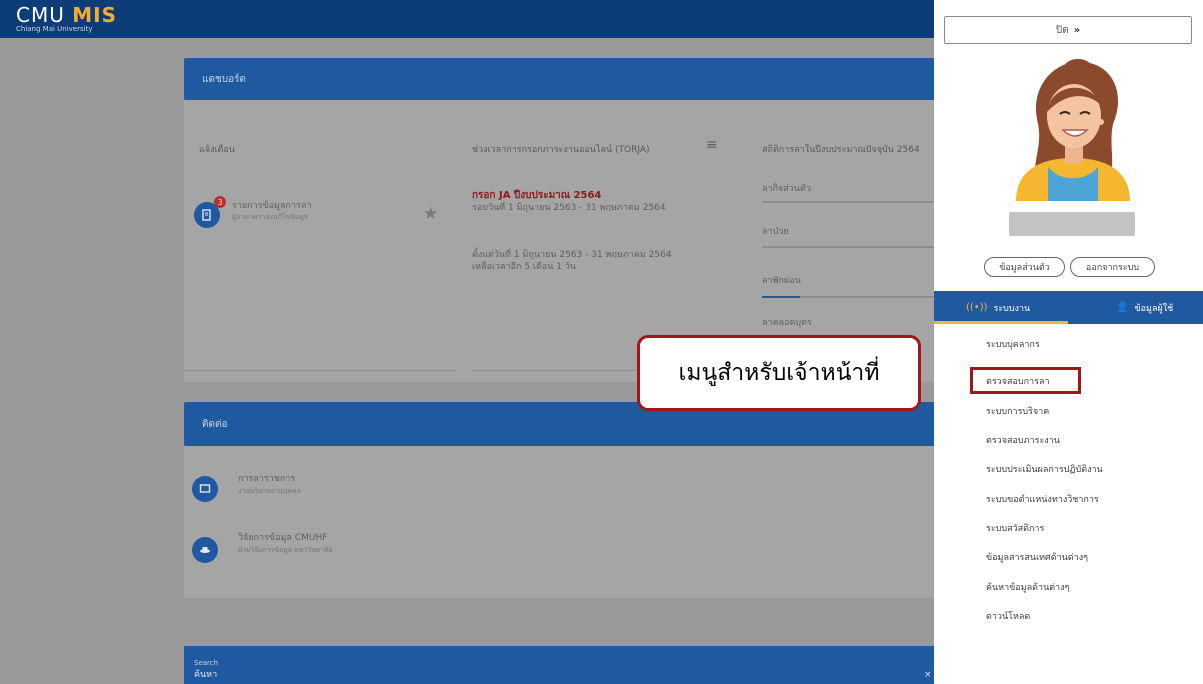 This screenshot has height=684, width=1203. I want to click on favorite-star-icon: ★, so click(430, 214).